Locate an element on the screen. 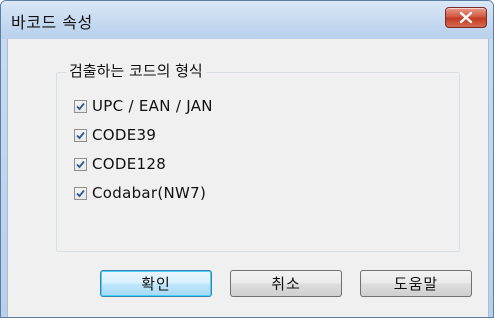  option-code128: CODE128 is located at coordinates (120, 164).